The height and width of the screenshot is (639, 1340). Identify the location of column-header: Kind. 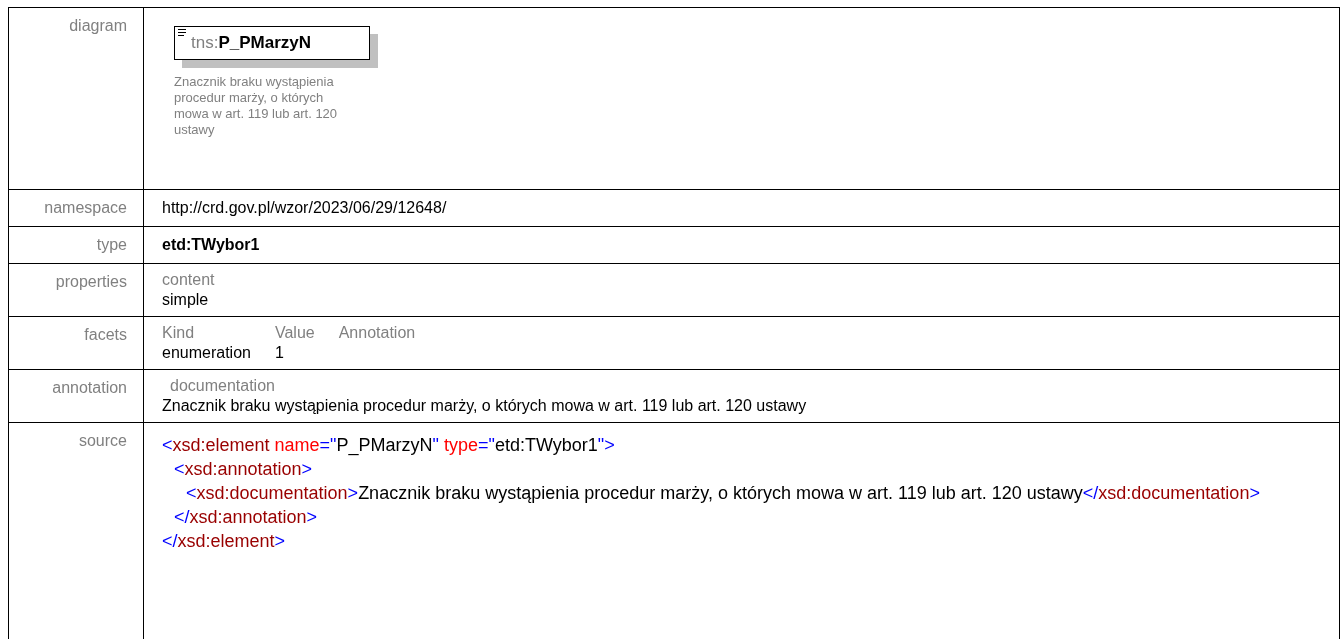
(178, 332).